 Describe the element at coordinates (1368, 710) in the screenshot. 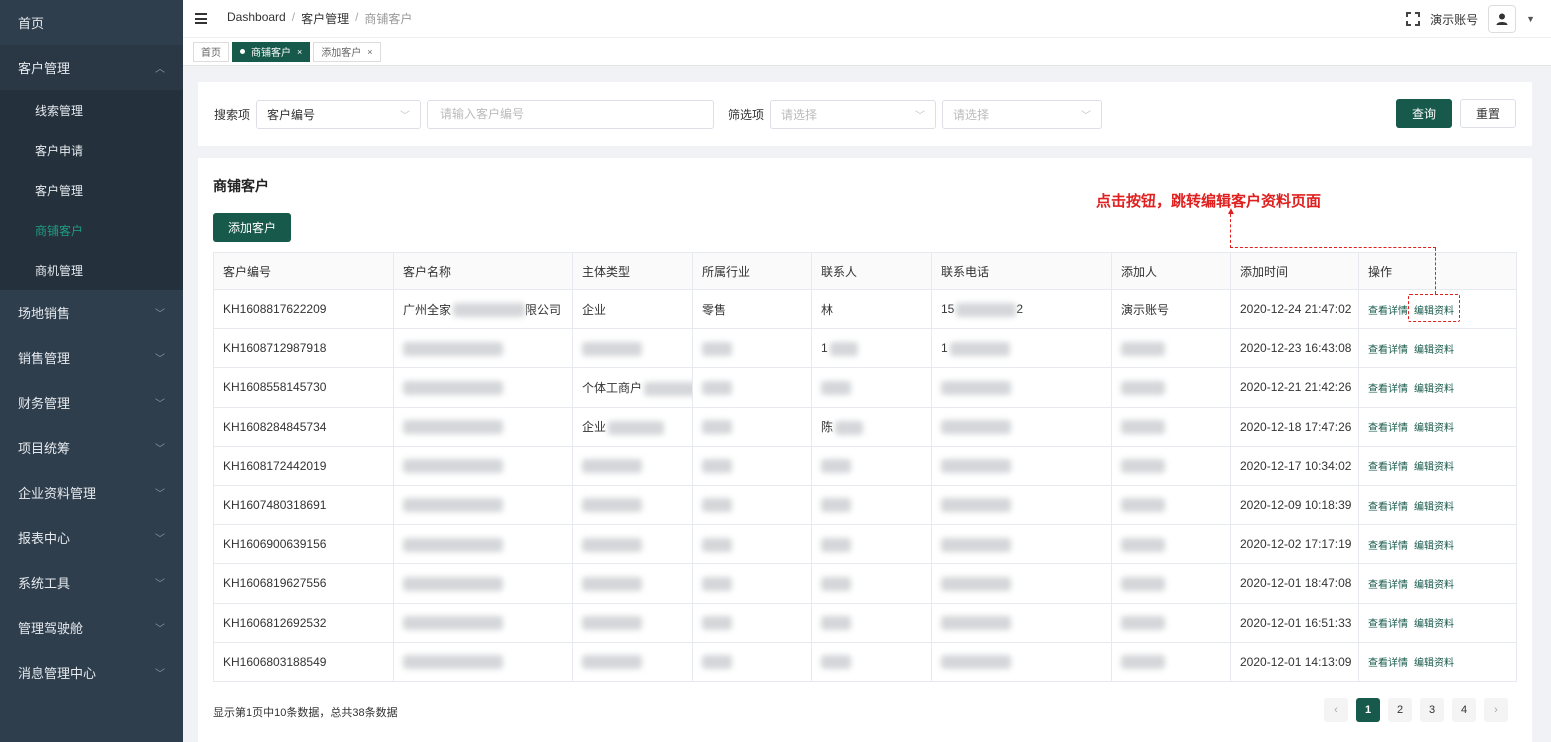

I see `page-button: 1` at that location.